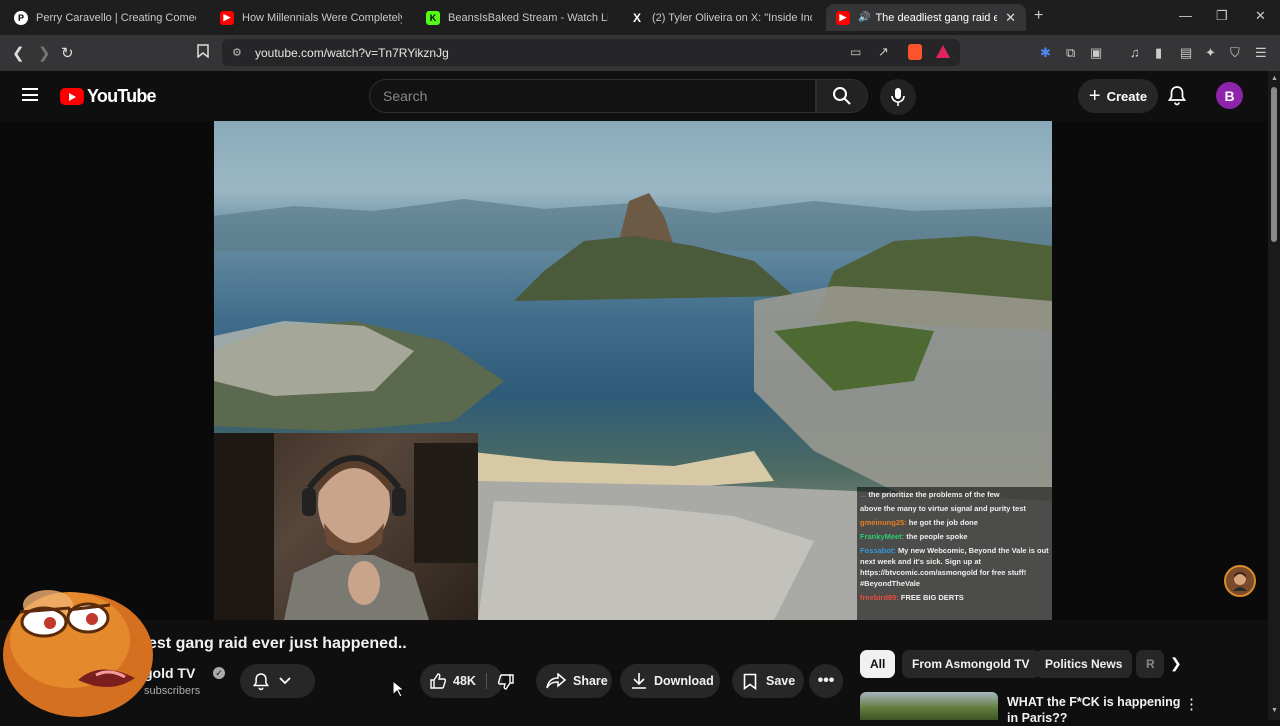  What do you see at coordinates (1186, 53) in the screenshot?
I see `wallet-icon: ▤` at bounding box center [1186, 53].